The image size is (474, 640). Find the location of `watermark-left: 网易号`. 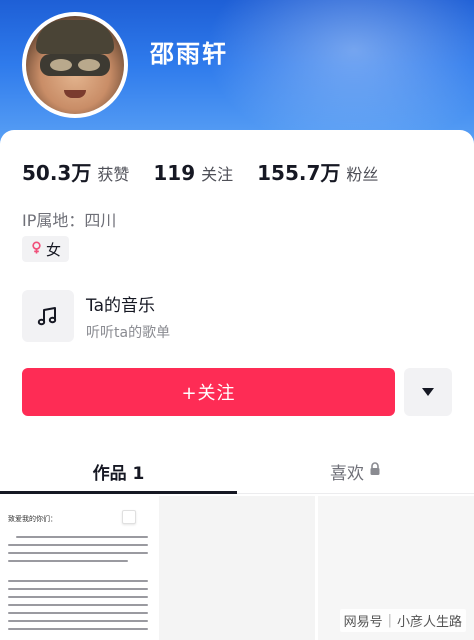

watermark-left: 网易号 is located at coordinates (363, 622).